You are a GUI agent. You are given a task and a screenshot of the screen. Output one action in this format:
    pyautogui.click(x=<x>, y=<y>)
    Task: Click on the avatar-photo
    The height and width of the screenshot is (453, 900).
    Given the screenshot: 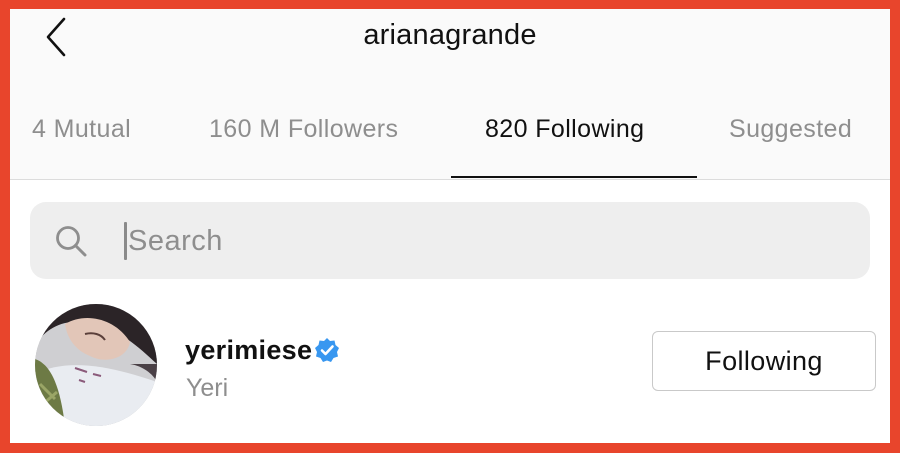 What is the action you would take?
    pyautogui.click(x=96, y=365)
    